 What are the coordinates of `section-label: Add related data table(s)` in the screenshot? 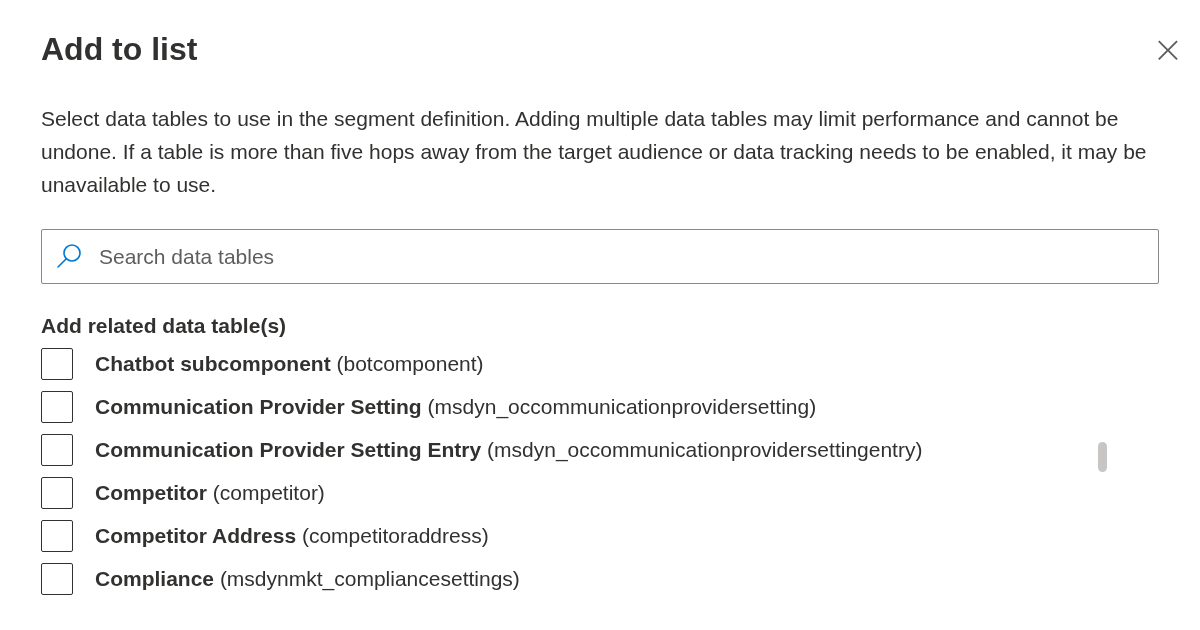 It's located at (164, 326).